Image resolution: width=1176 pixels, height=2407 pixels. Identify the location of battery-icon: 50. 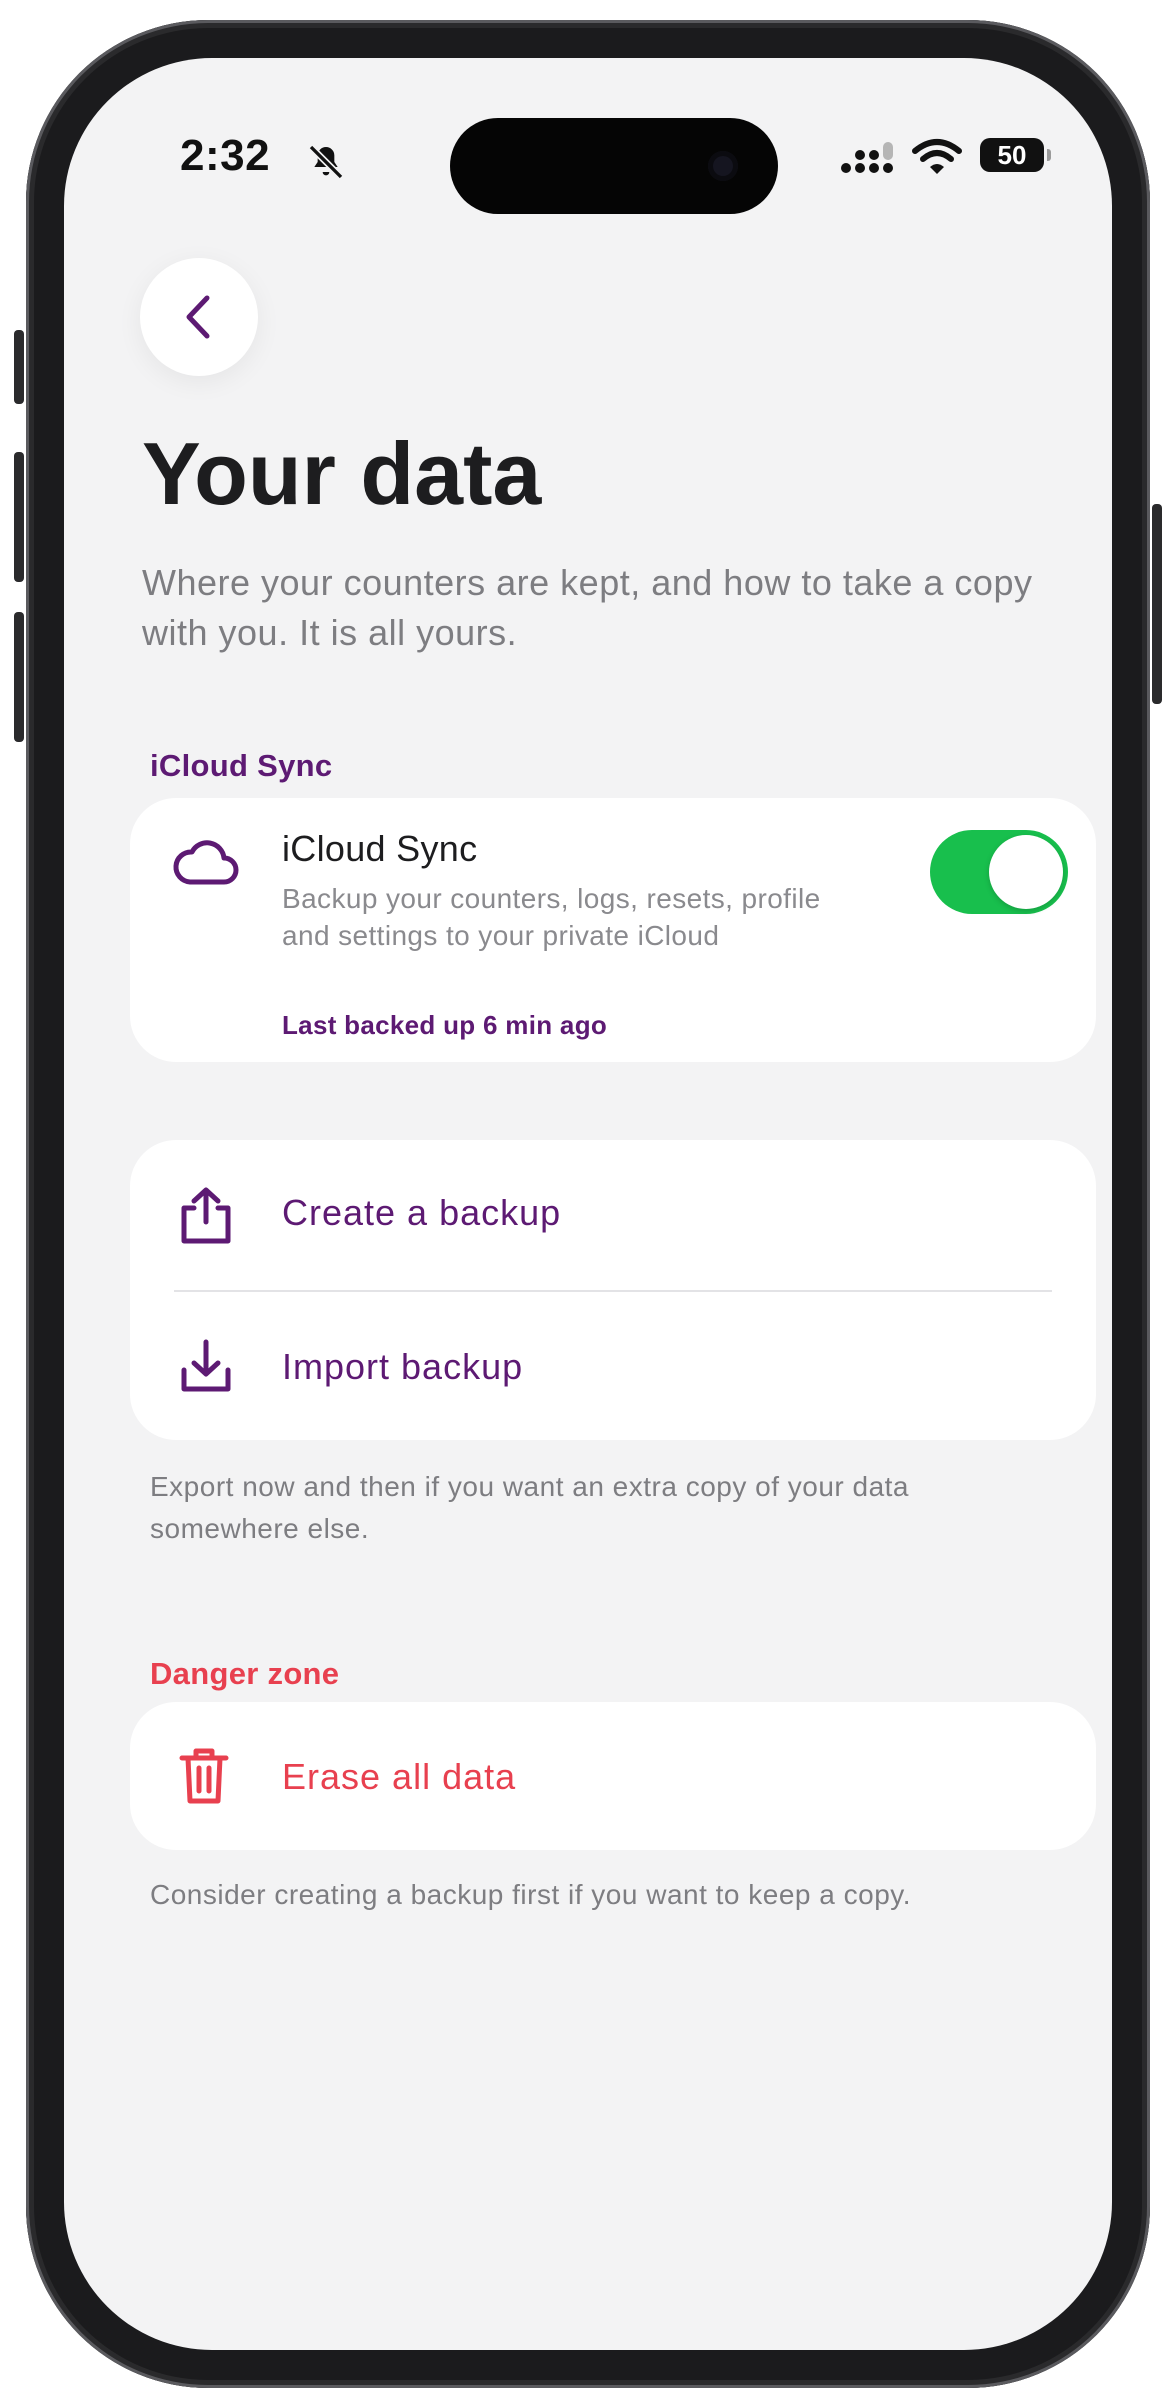
(1015, 155).